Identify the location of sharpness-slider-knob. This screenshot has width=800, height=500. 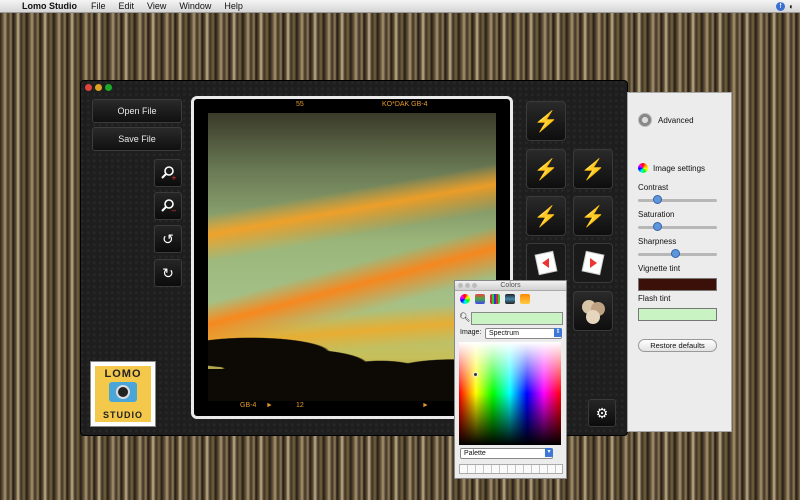
(675, 253).